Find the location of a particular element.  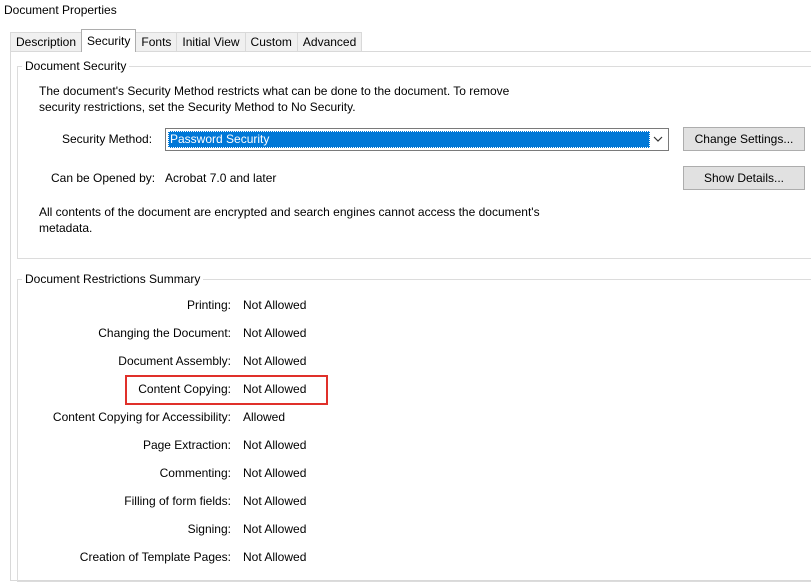

security-method-label: Security Method: is located at coordinates (107, 139).